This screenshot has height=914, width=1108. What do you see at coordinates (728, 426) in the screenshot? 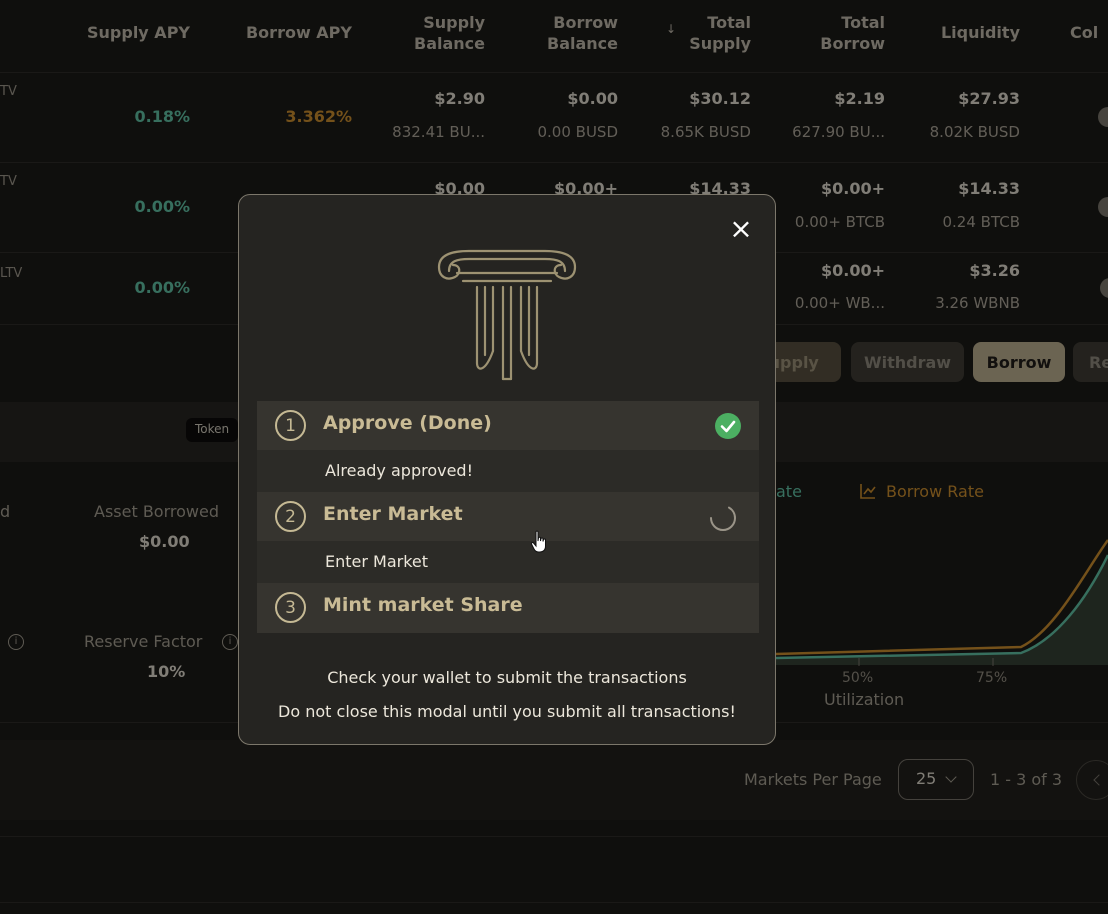
I see `check-circle-icon` at bounding box center [728, 426].